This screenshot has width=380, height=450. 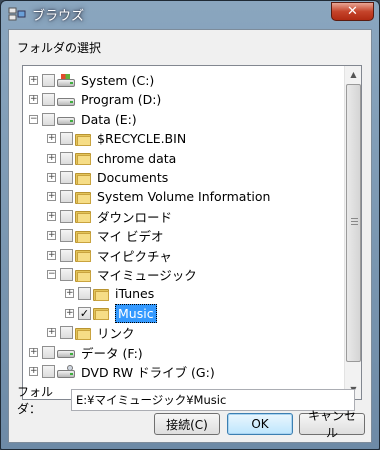 I want to click on tree-item: − マイミュージック, so click(x=184, y=274).